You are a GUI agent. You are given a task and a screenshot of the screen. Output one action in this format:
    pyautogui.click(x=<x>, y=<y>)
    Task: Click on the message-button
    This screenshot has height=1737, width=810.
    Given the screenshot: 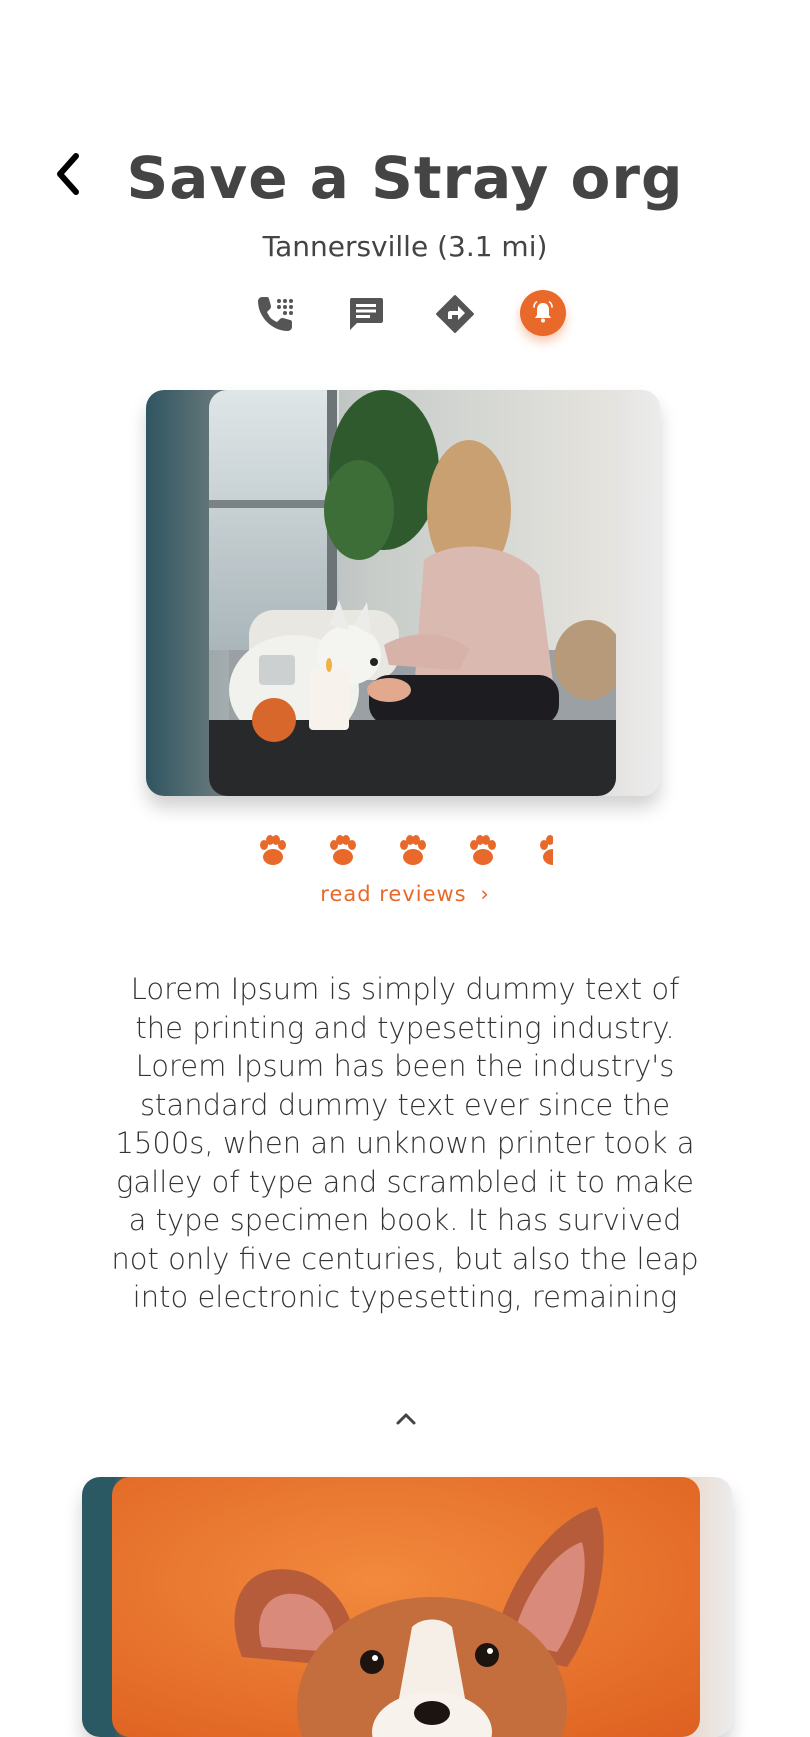 What is the action you would take?
    pyautogui.click(x=366, y=314)
    